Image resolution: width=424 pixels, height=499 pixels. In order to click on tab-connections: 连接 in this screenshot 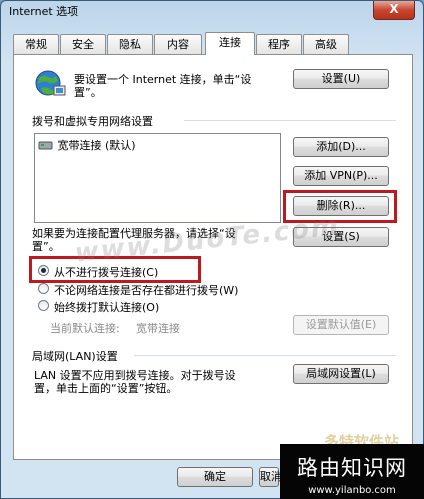, I will do `click(230, 43)`.